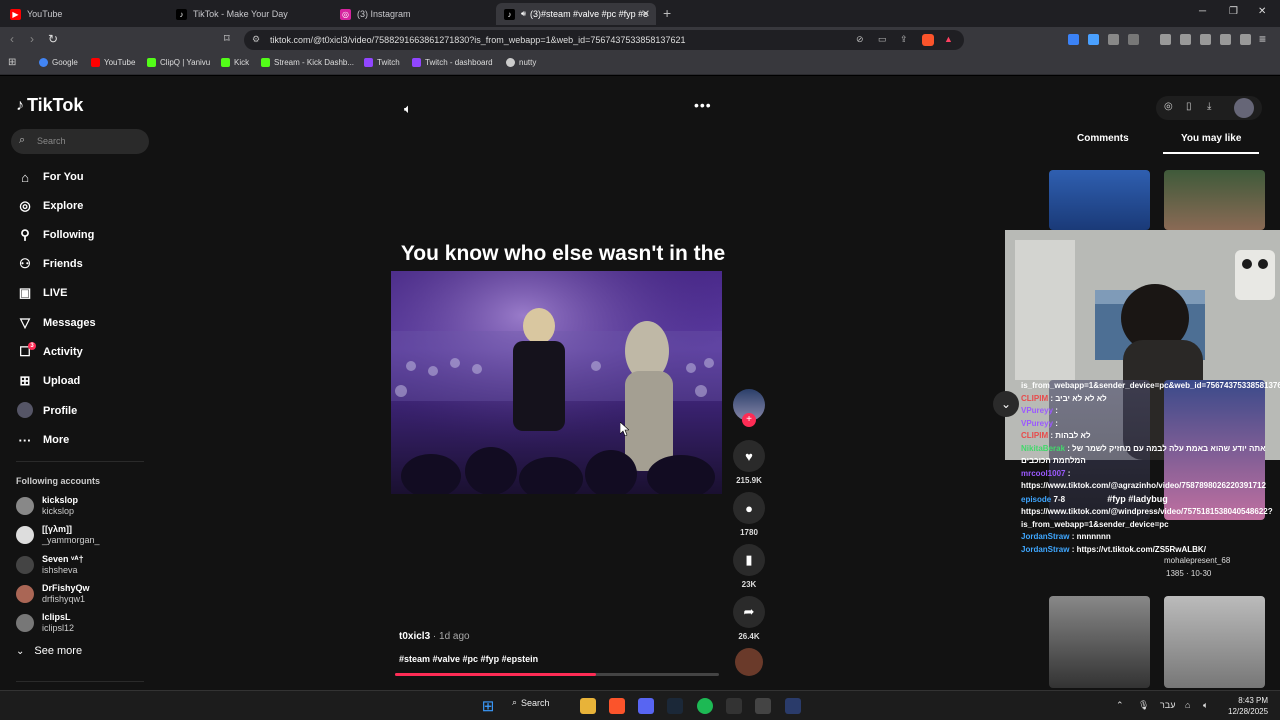  I want to click on avatar, so click(1244, 108).